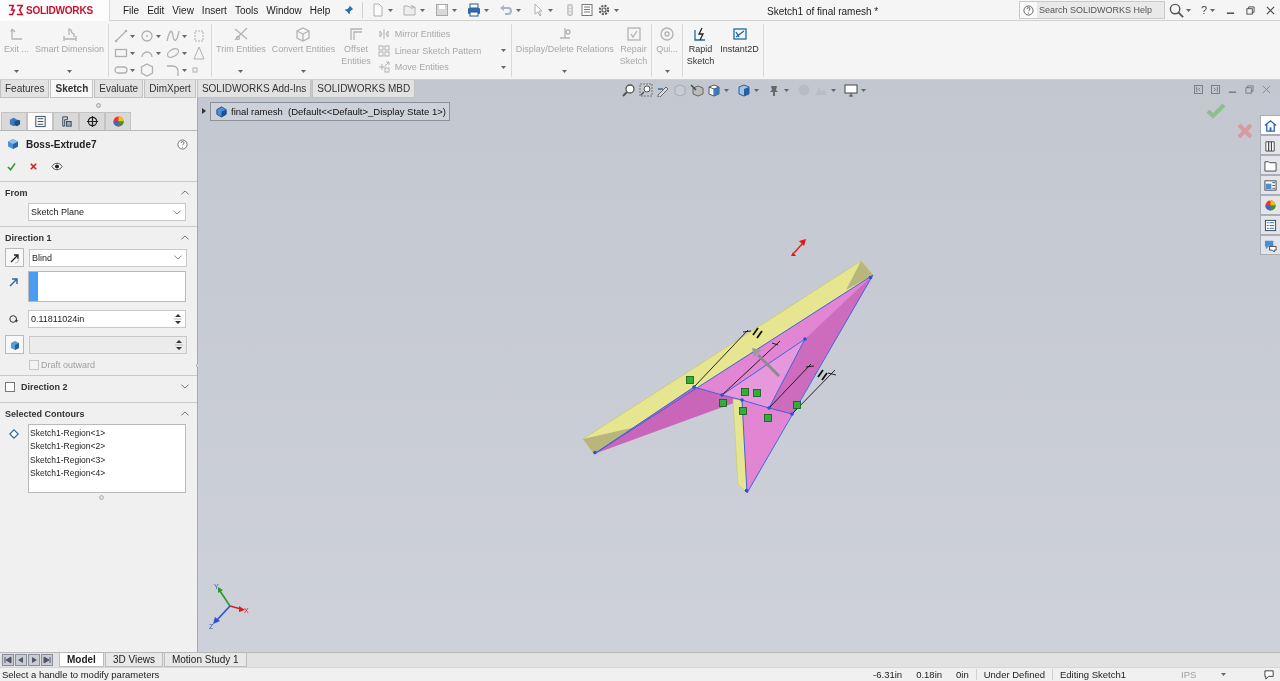 The height and width of the screenshot is (681, 1280). Describe the element at coordinates (81, 660) in the screenshot. I see `model-tab: Model` at that location.